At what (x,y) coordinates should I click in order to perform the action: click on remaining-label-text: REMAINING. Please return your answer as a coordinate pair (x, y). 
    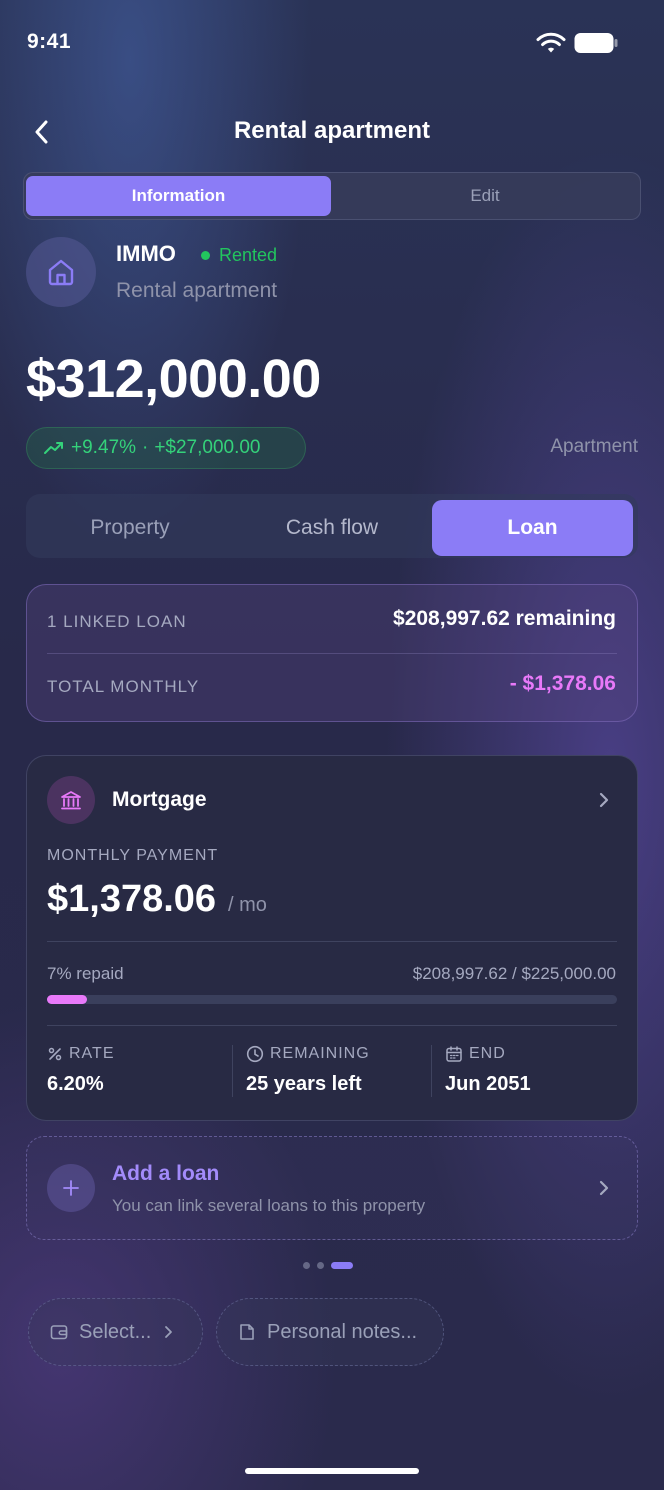
    Looking at the image, I should click on (320, 1053).